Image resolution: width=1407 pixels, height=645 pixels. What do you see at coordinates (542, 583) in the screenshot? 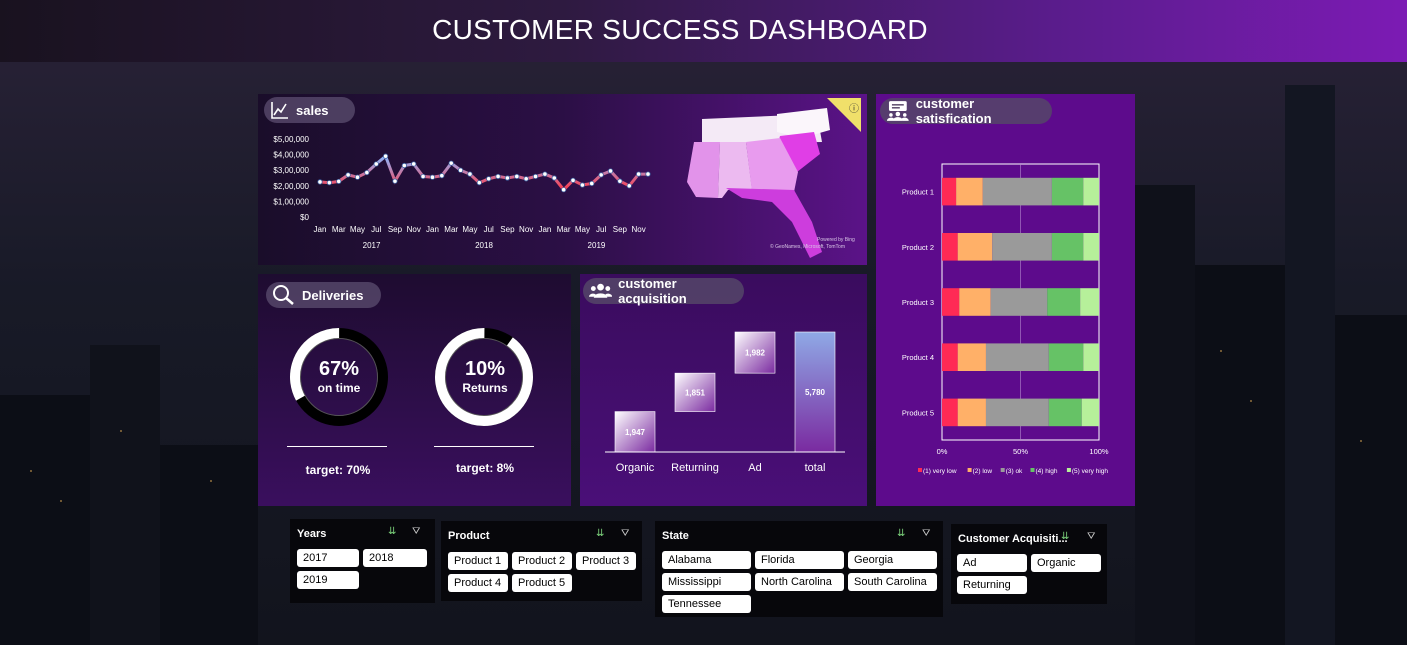
I see `slicer-item: Product 5` at bounding box center [542, 583].